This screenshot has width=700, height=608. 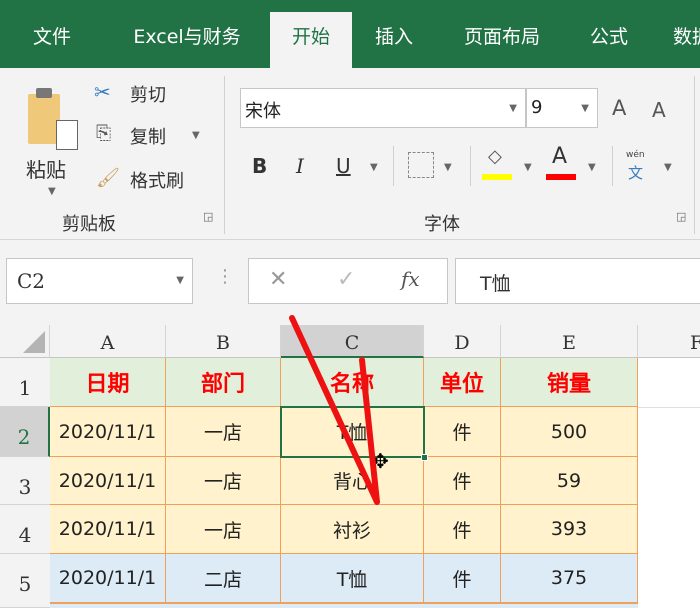 I want to click on enter-button: ✓, so click(x=346, y=279).